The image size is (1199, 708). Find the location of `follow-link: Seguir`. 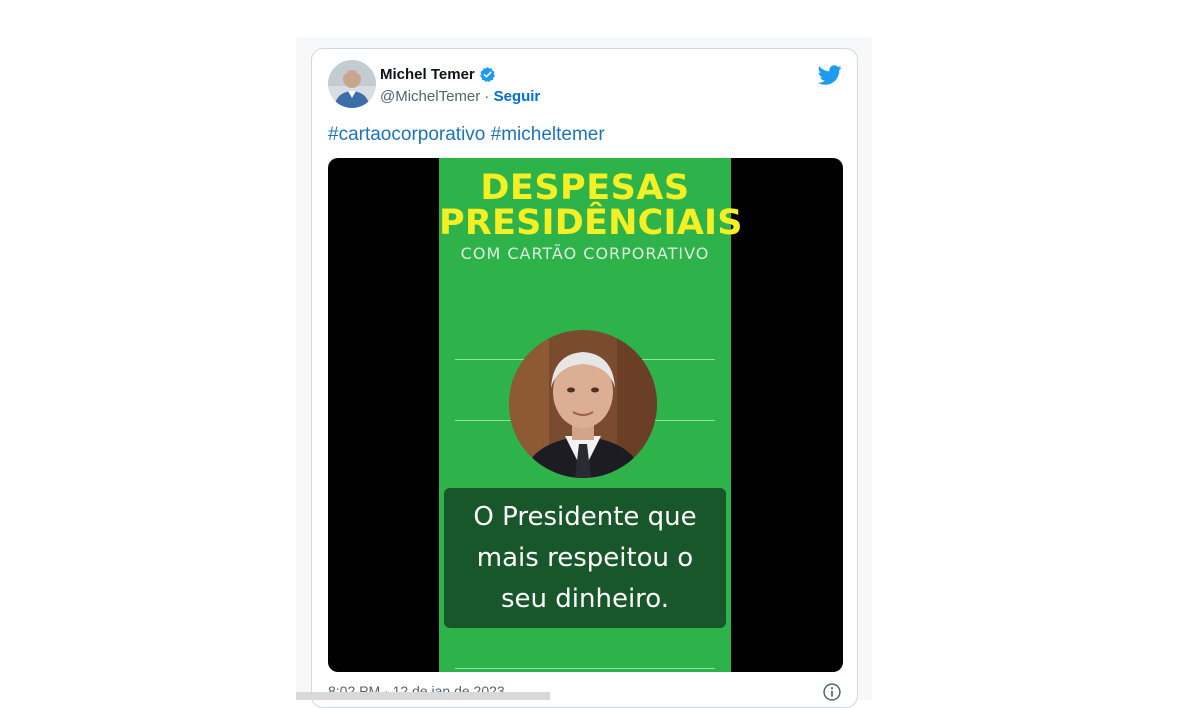

follow-link: Seguir is located at coordinates (517, 96).